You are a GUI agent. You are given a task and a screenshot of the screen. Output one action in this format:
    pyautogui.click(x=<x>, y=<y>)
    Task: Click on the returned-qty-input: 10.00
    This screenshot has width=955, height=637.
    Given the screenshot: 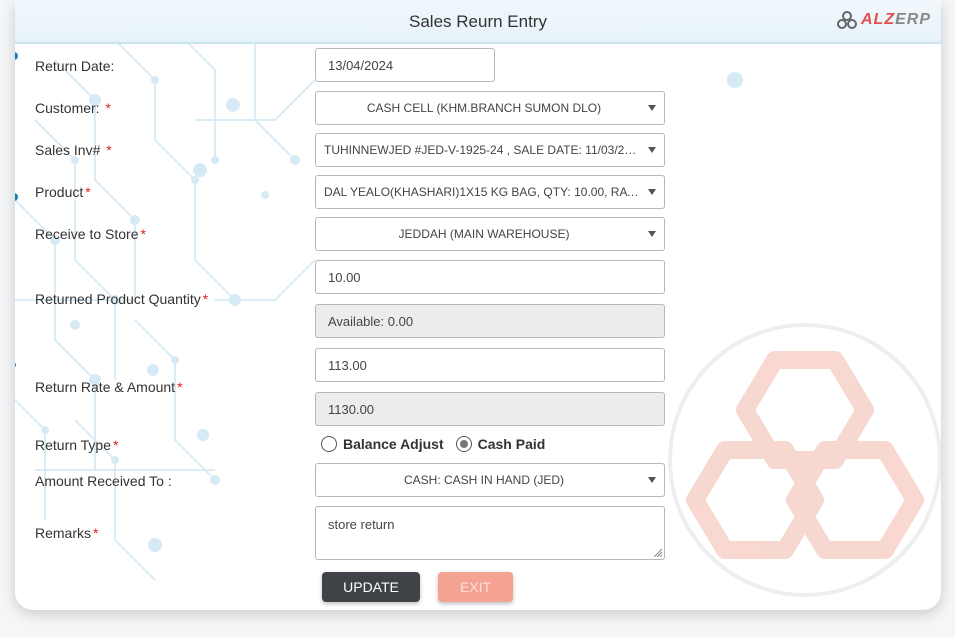 What is the action you would take?
    pyautogui.click(x=490, y=277)
    